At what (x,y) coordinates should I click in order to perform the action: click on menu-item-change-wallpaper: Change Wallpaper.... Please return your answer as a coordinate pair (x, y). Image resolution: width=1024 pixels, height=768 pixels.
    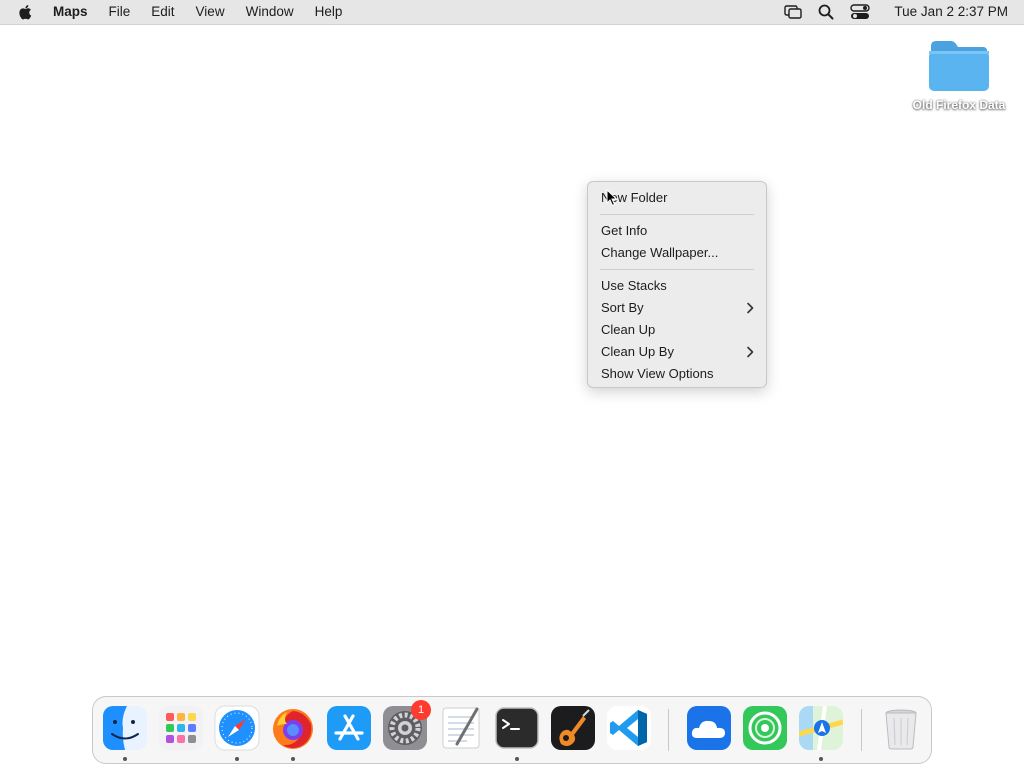
    Looking at the image, I should click on (677, 253).